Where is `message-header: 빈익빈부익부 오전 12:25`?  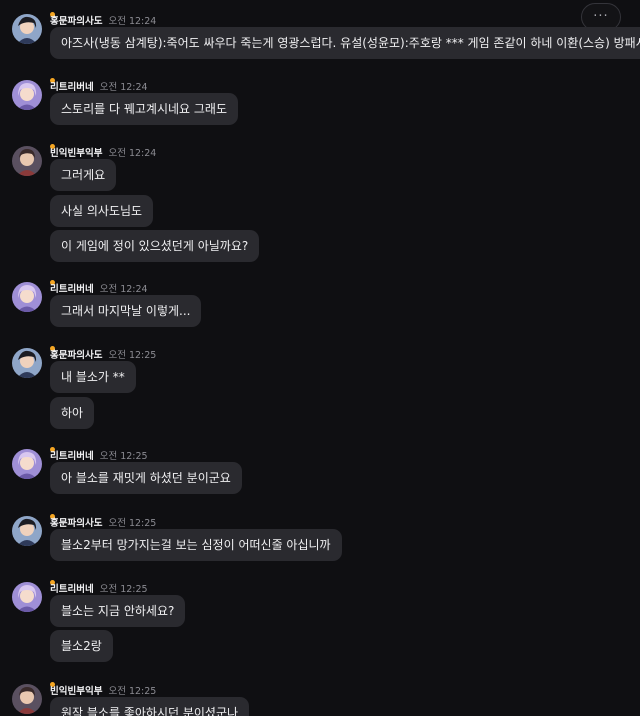 message-header: 빈익빈부익부 오전 12:25 is located at coordinates (103, 689).